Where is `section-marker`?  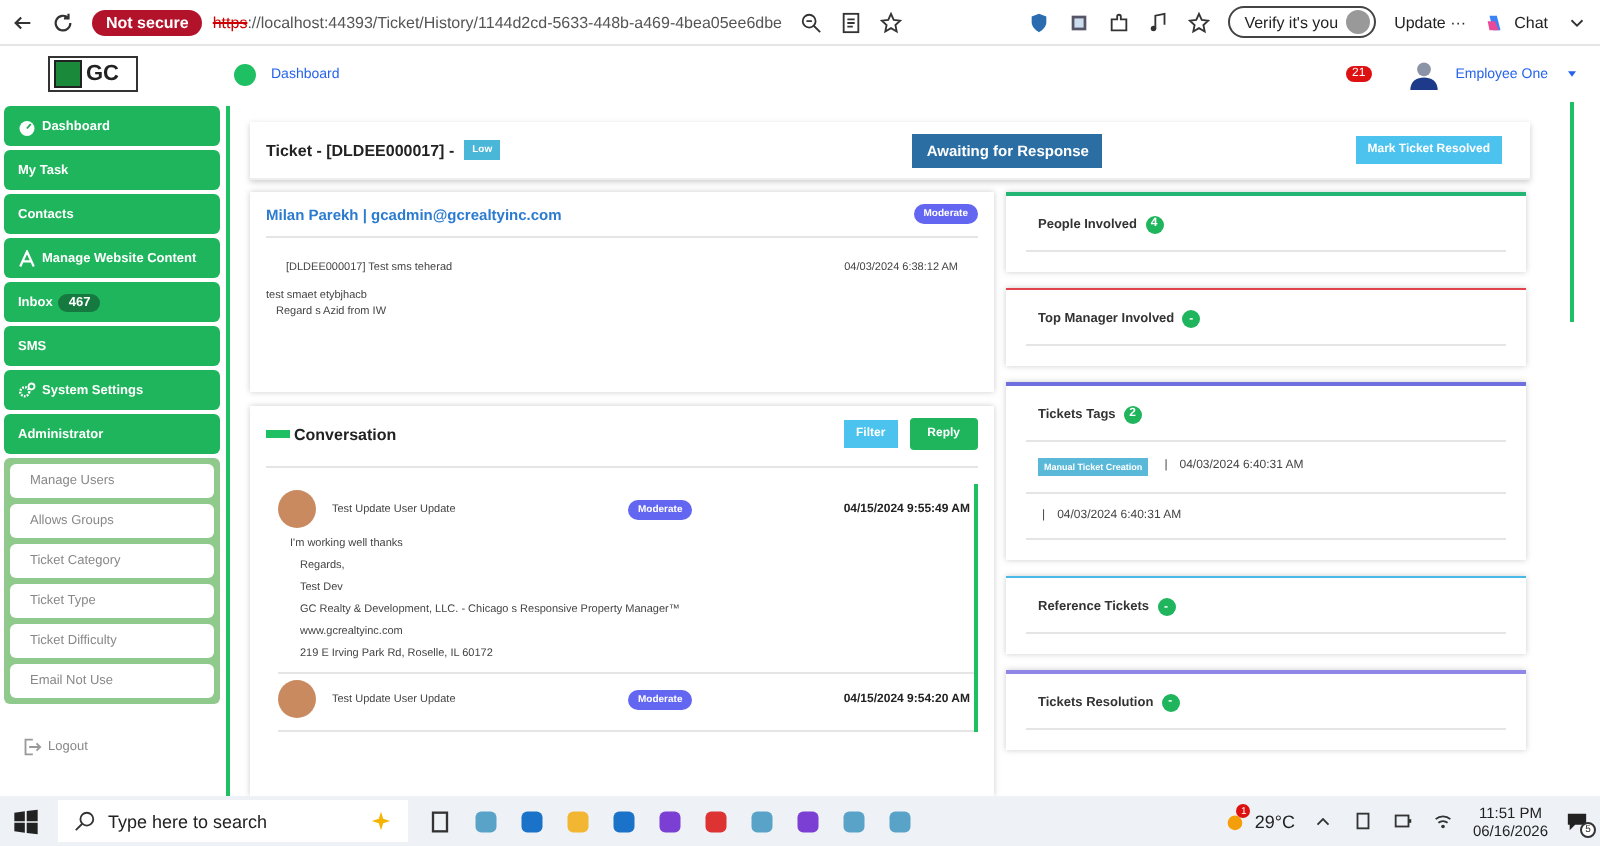 section-marker is located at coordinates (278, 434).